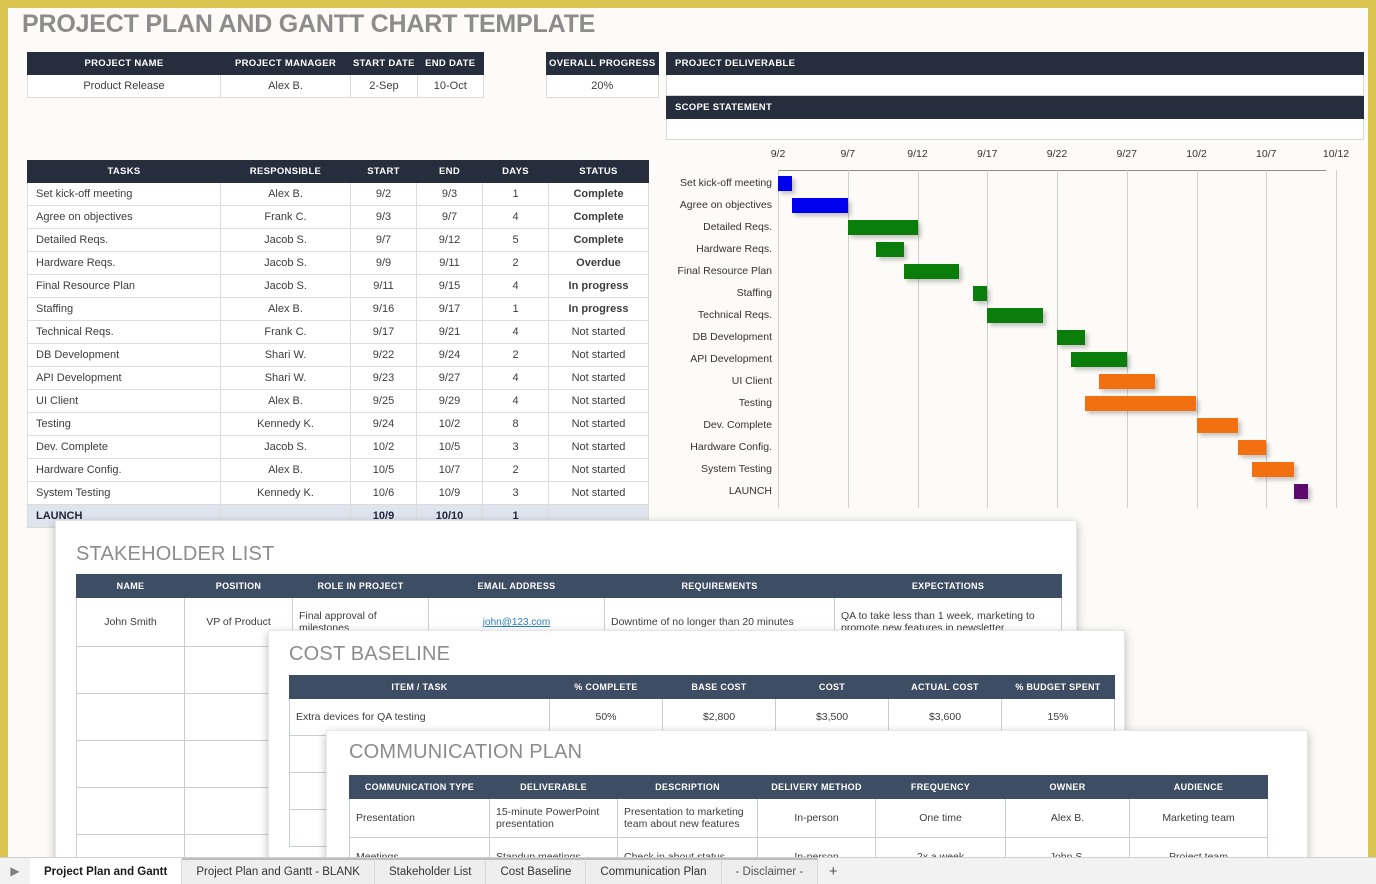 The image size is (1376, 884). What do you see at coordinates (553, 818) in the screenshot?
I see `cell-deliverable: 15-minute PowerPoint presentation` at bounding box center [553, 818].